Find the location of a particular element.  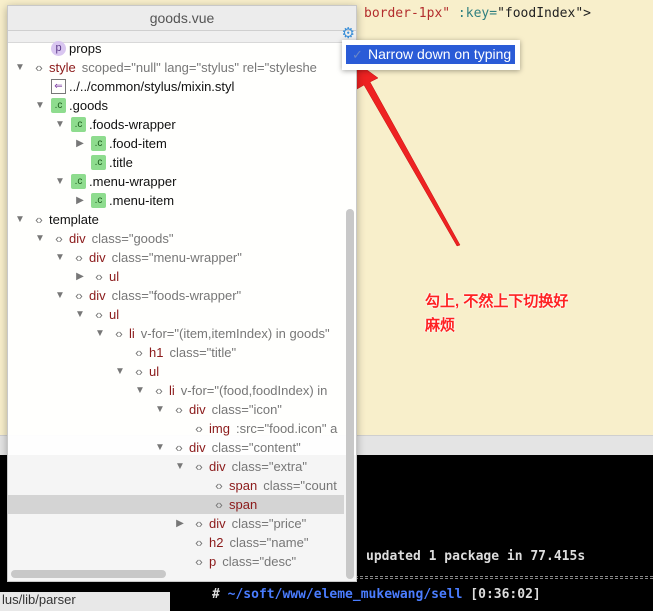

tree-row: ‹› span class="count is located at coordinates (176, 485).